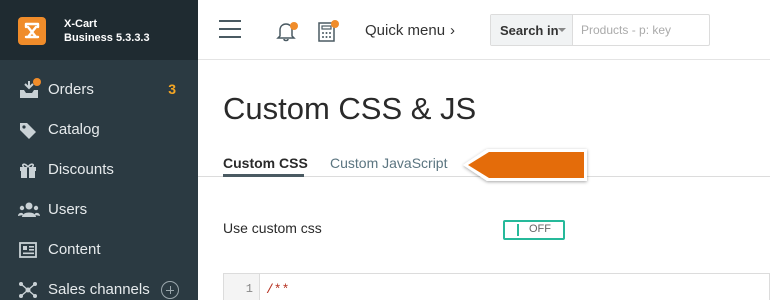 Image resolution: width=770 pixels, height=300 pixels. I want to click on active-tab-indicator, so click(263, 175).